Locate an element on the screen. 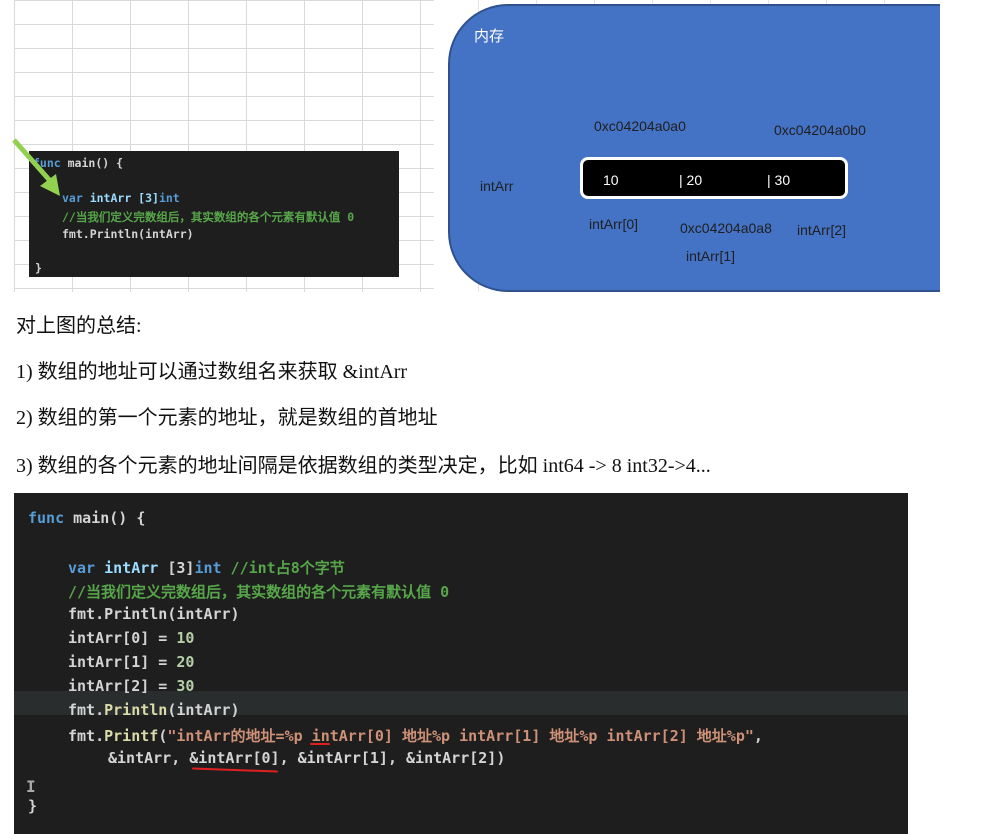 Image resolution: width=981 pixels, height=834 pixels. address-third: 0xc04204a0b0 is located at coordinates (820, 130).